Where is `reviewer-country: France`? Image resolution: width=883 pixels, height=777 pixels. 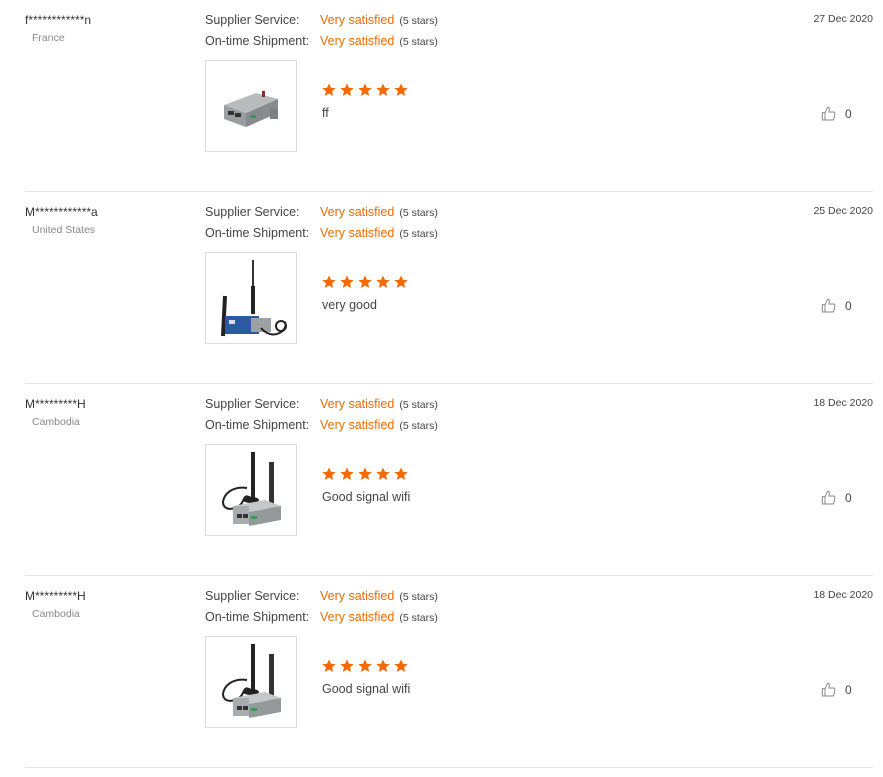 reviewer-country: France is located at coordinates (48, 38).